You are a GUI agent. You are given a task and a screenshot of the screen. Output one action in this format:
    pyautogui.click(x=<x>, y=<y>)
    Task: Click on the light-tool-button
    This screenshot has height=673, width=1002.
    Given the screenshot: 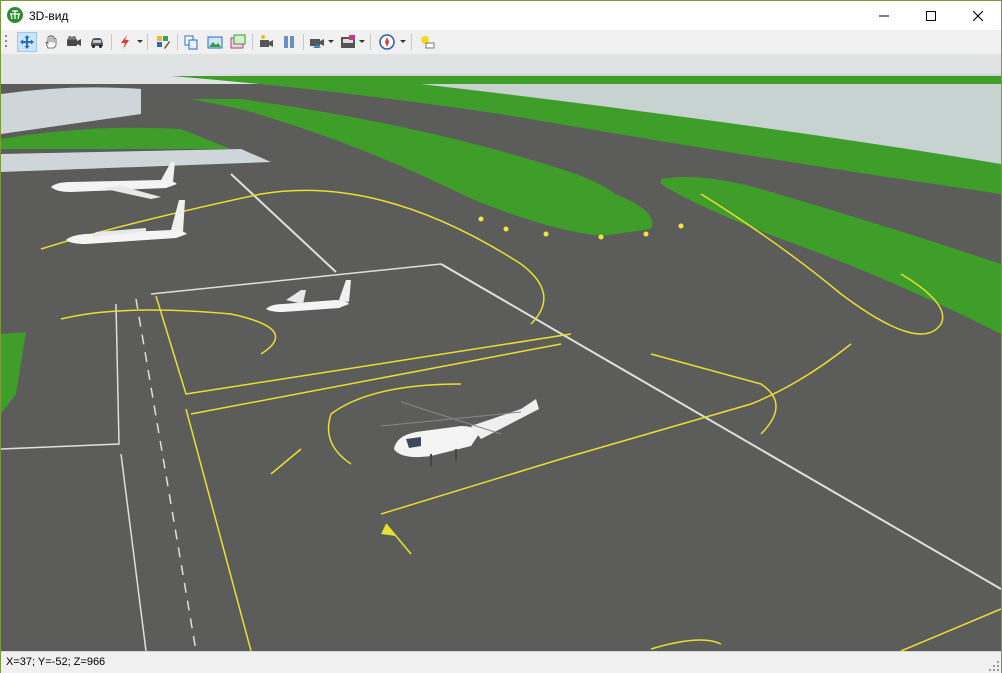 What is the action you would take?
    pyautogui.click(x=427, y=42)
    